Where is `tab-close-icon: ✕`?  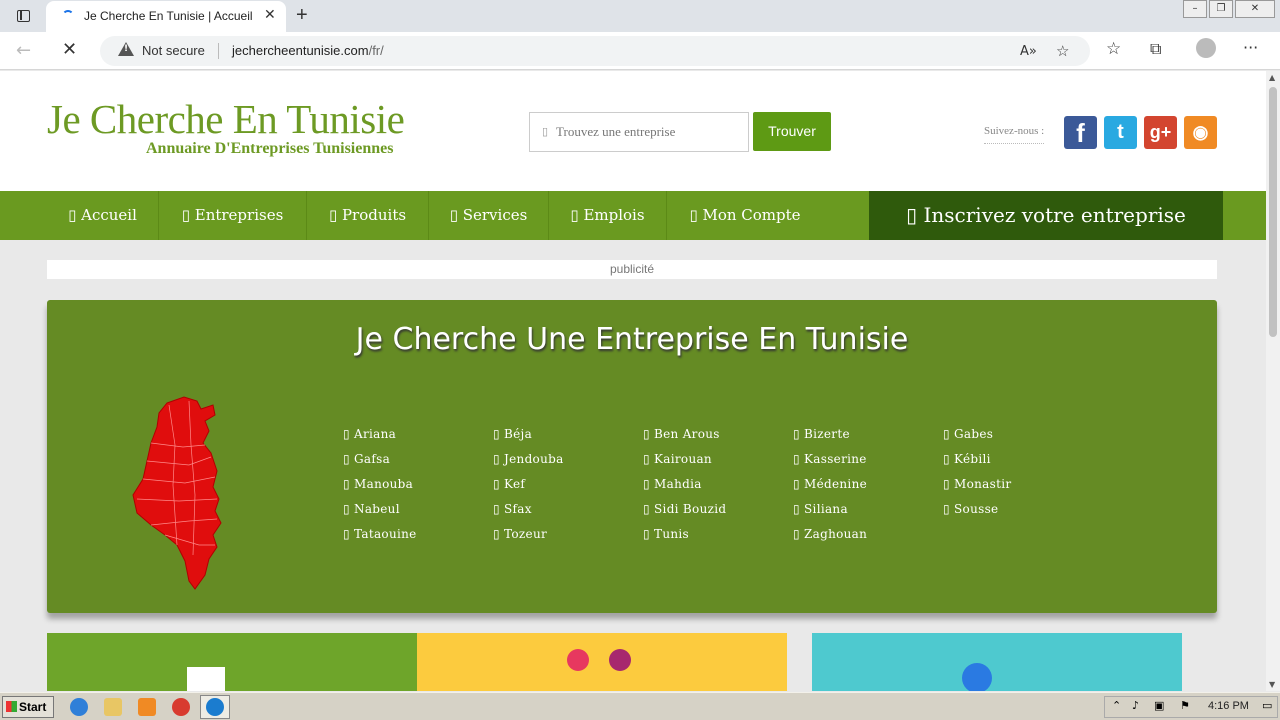 tab-close-icon: ✕ is located at coordinates (270, 15).